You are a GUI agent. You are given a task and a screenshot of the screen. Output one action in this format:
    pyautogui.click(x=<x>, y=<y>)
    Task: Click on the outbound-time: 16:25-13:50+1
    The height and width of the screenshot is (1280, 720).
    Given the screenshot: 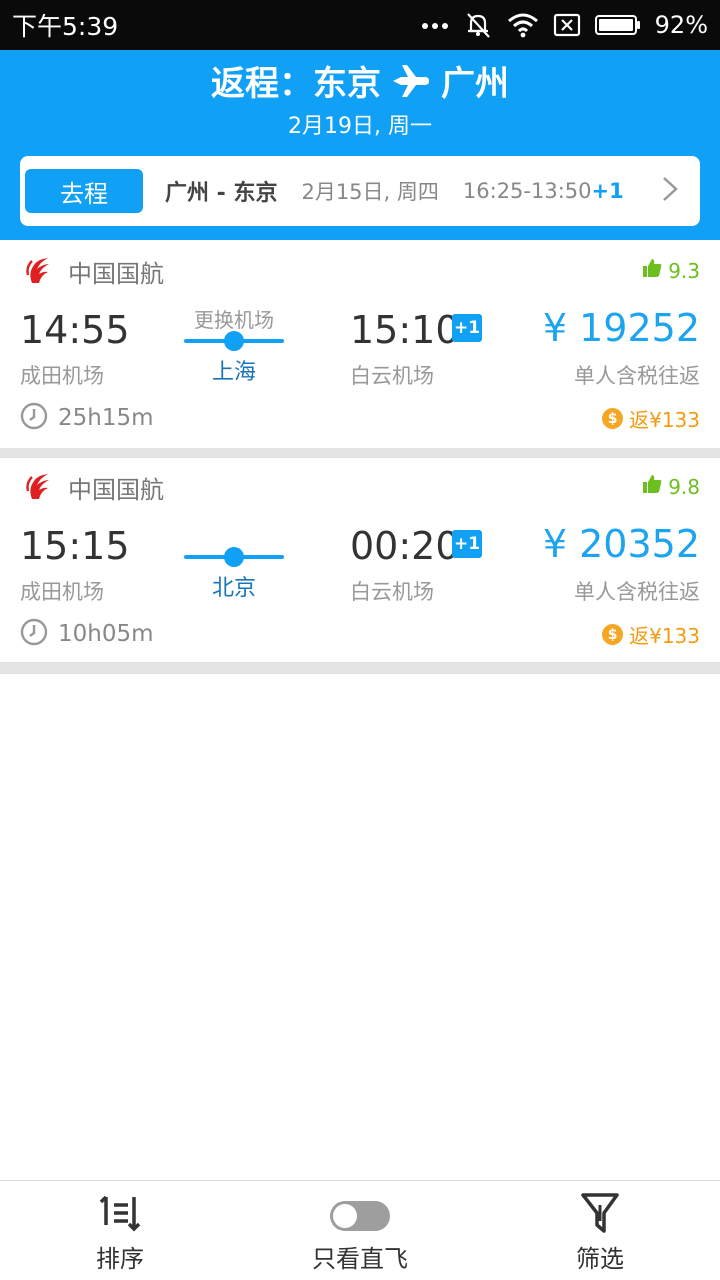 What is the action you would take?
    pyautogui.click(x=543, y=191)
    